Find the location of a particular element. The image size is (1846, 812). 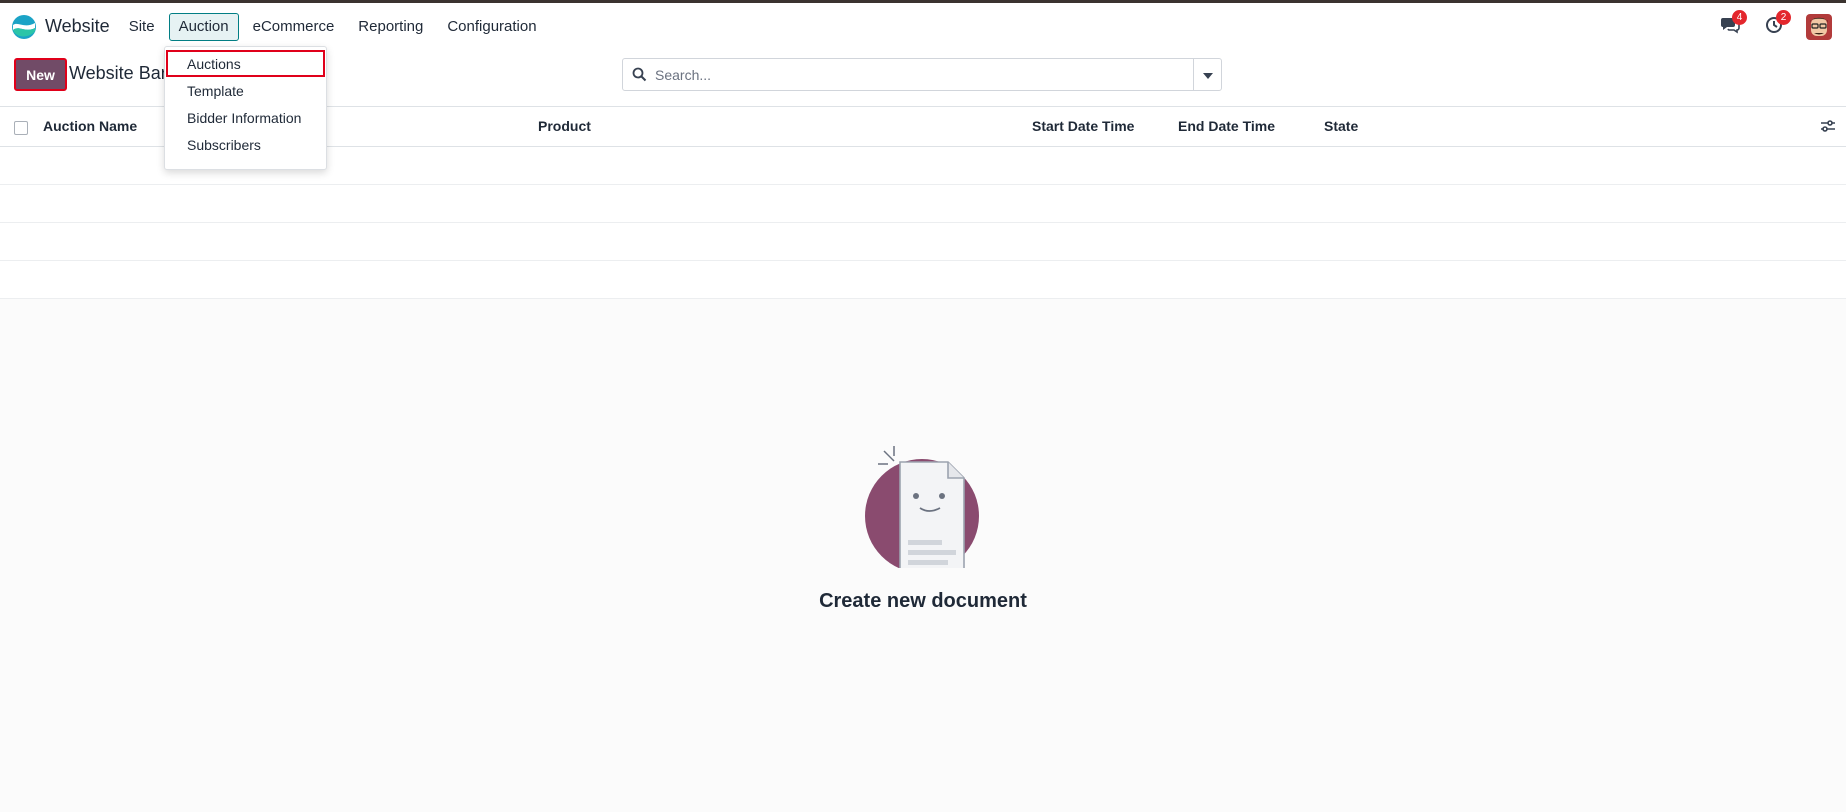

breadcrumb: Website Bargain is located at coordinates (124, 73).